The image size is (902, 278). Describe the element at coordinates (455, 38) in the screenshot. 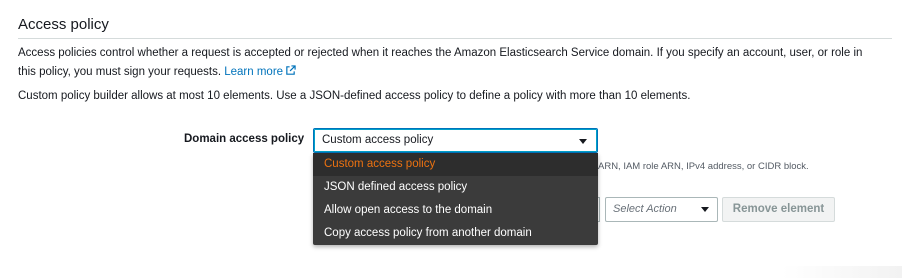

I see `section-divider` at that location.